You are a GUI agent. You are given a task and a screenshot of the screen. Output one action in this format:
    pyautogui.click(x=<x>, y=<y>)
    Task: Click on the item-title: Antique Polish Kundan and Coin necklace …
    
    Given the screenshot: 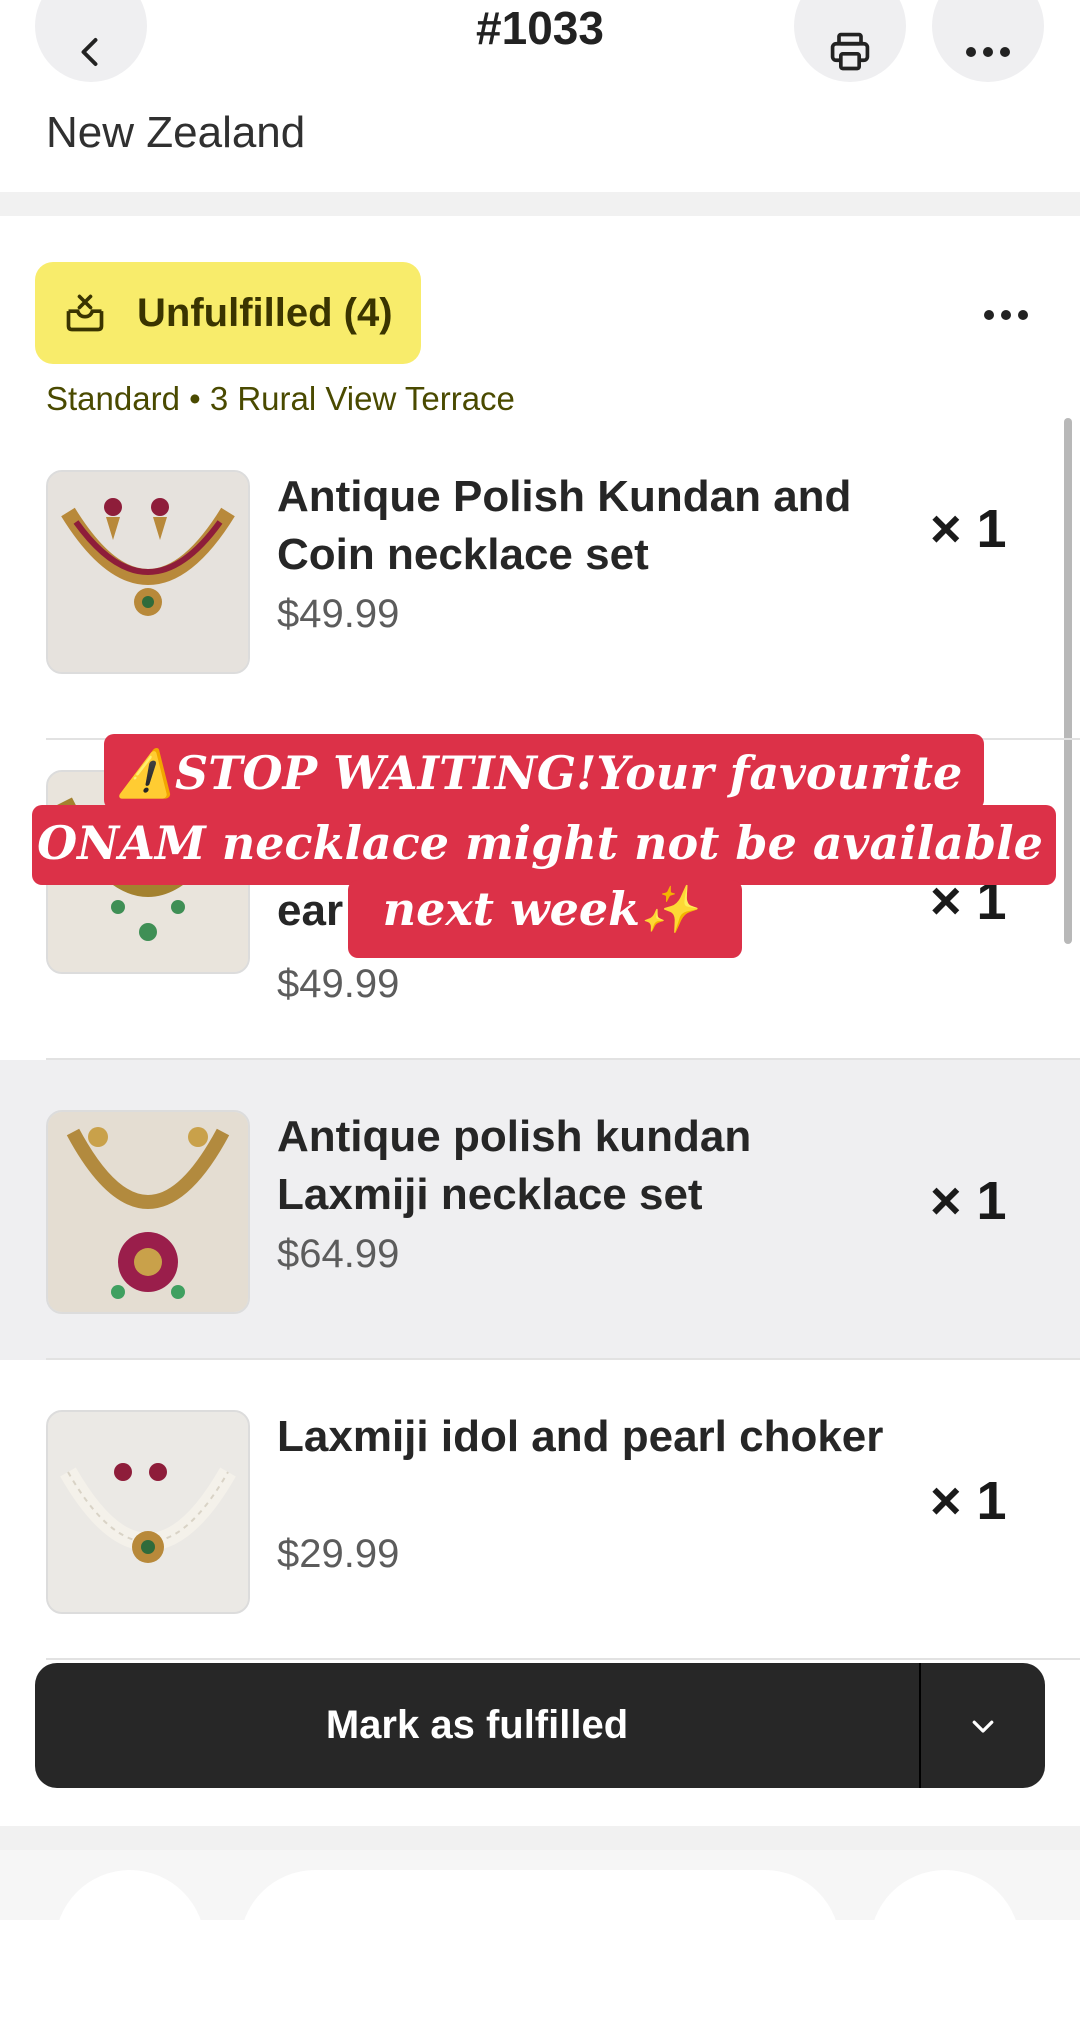 What is the action you would take?
    pyautogui.click(x=564, y=525)
    